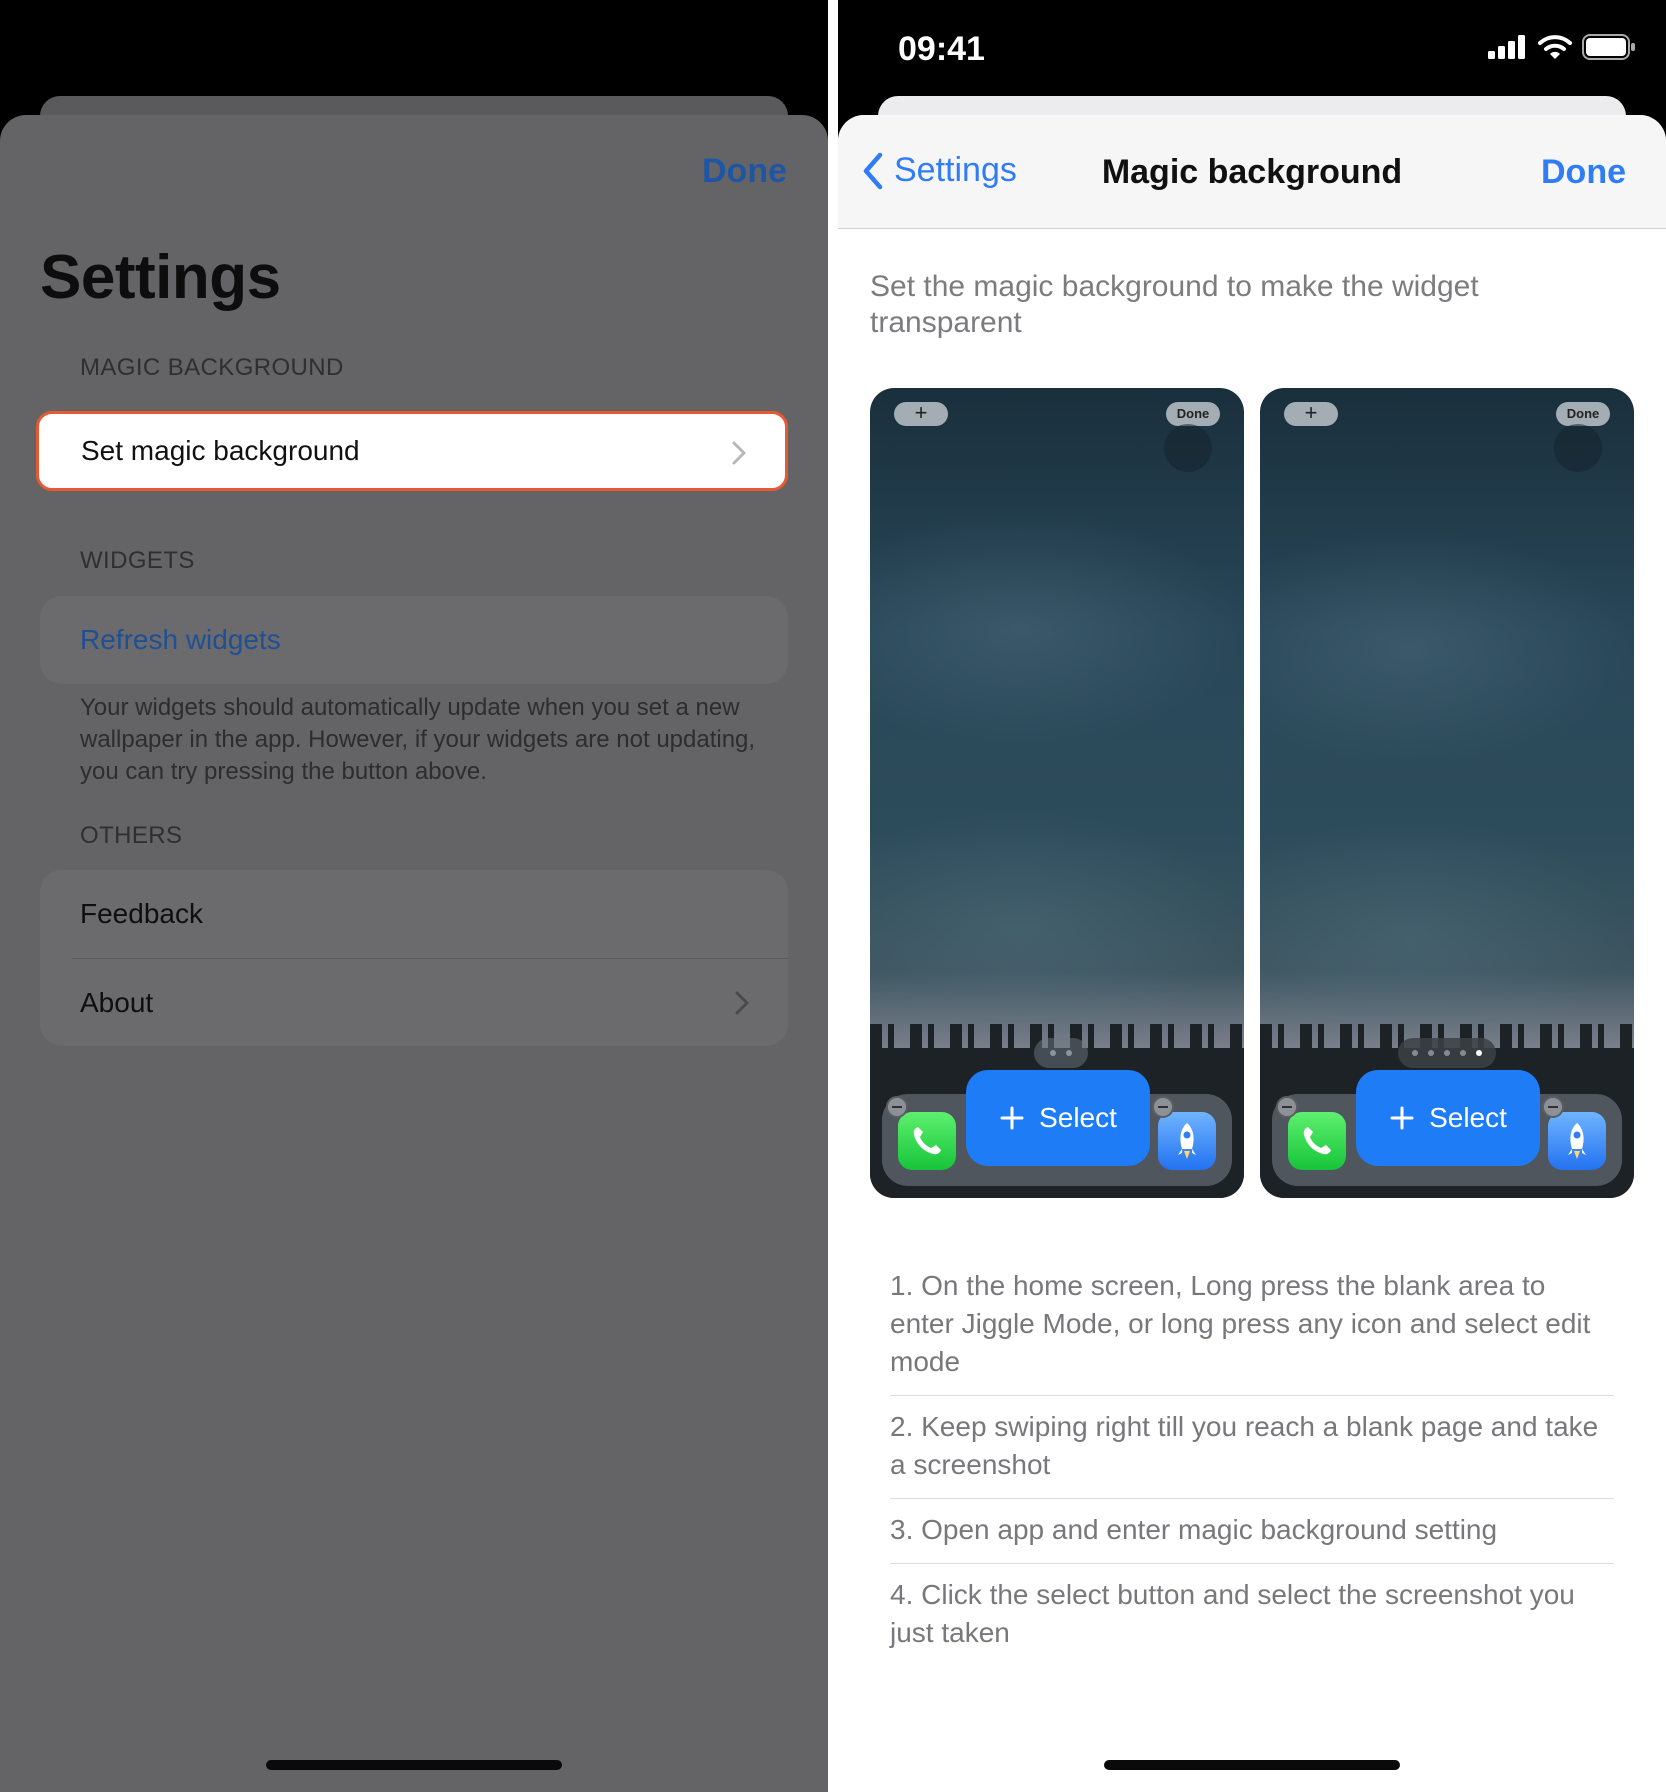 Image resolution: width=1666 pixels, height=1792 pixels. I want to click on cellular-signal-icon, so click(1506, 47).